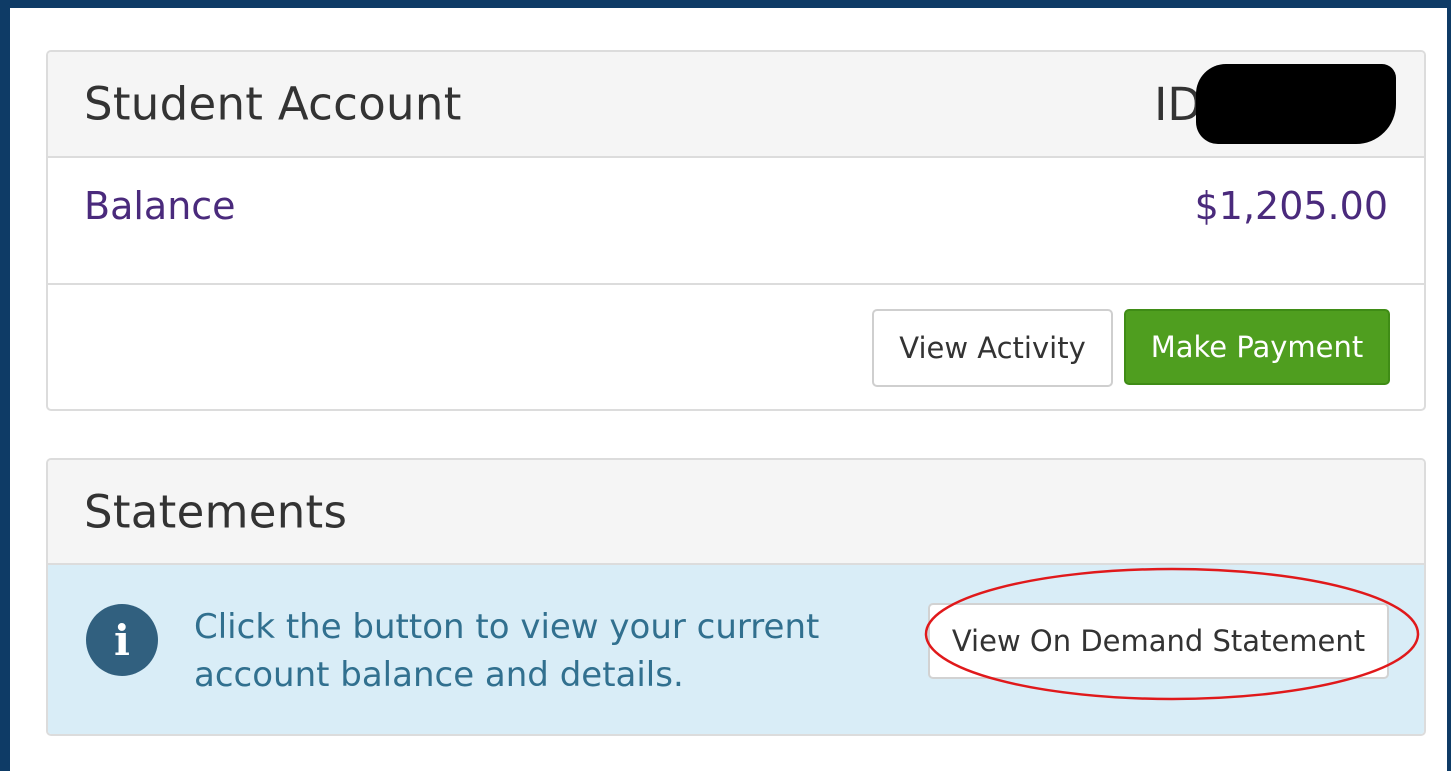 This screenshot has width=1451, height=771. Describe the element at coordinates (736, 512) in the screenshot. I see `statements-heading: Statements` at that location.